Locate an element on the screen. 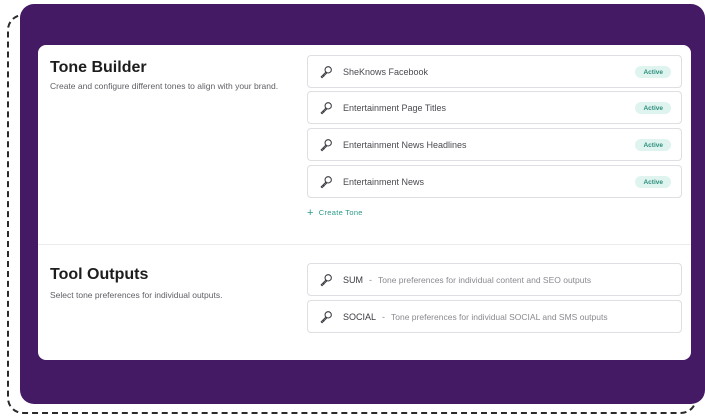 The height and width of the screenshot is (419, 705). output-name: SUM is located at coordinates (353, 279).